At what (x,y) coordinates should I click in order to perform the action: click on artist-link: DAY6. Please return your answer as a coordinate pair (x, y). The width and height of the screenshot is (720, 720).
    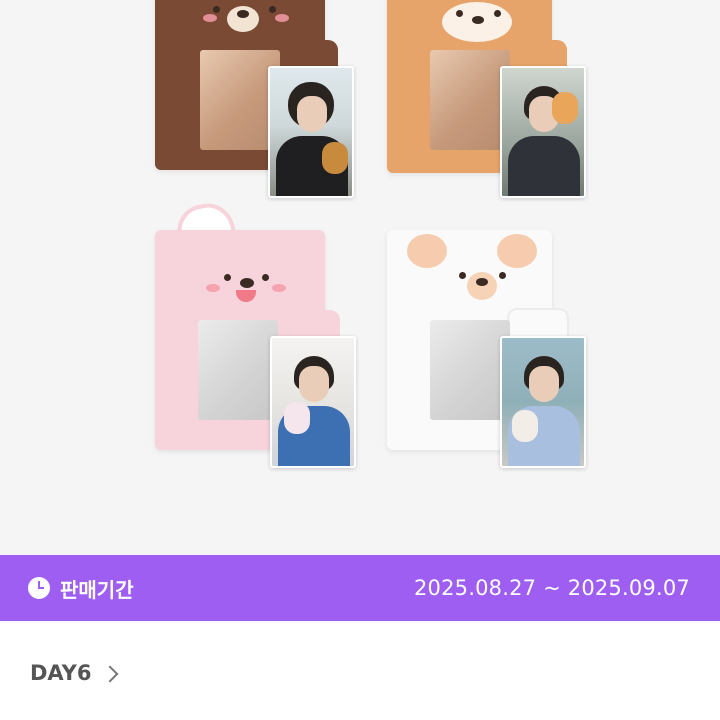
    Looking at the image, I should click on (74, 673).